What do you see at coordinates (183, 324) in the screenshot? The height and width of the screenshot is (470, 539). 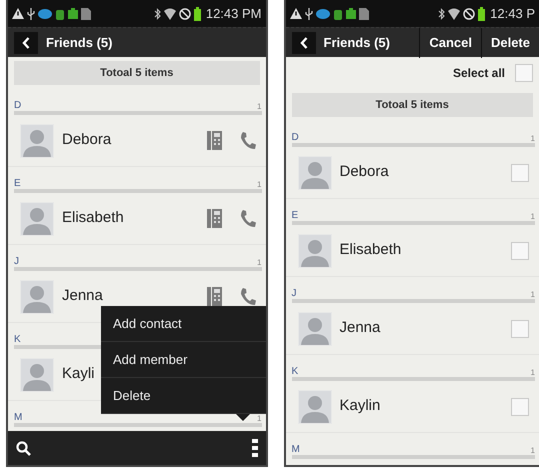 I see `menu-item: Add contact` at bounding box center [183, 324].